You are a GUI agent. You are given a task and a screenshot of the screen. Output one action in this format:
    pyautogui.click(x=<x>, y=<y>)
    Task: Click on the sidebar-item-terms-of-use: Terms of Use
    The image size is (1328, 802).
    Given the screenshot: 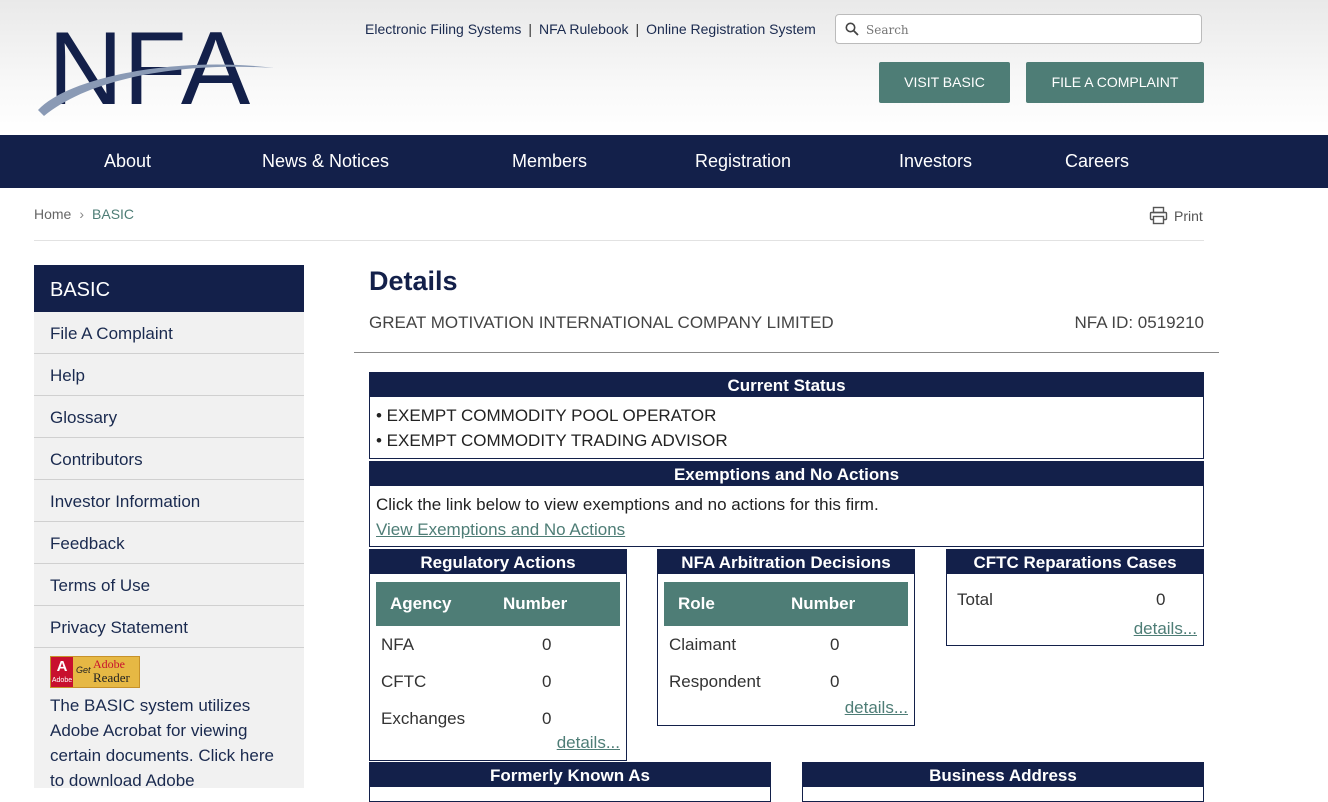 What is the action you would take?
    pyautogui.click(x=169, y=585)
    